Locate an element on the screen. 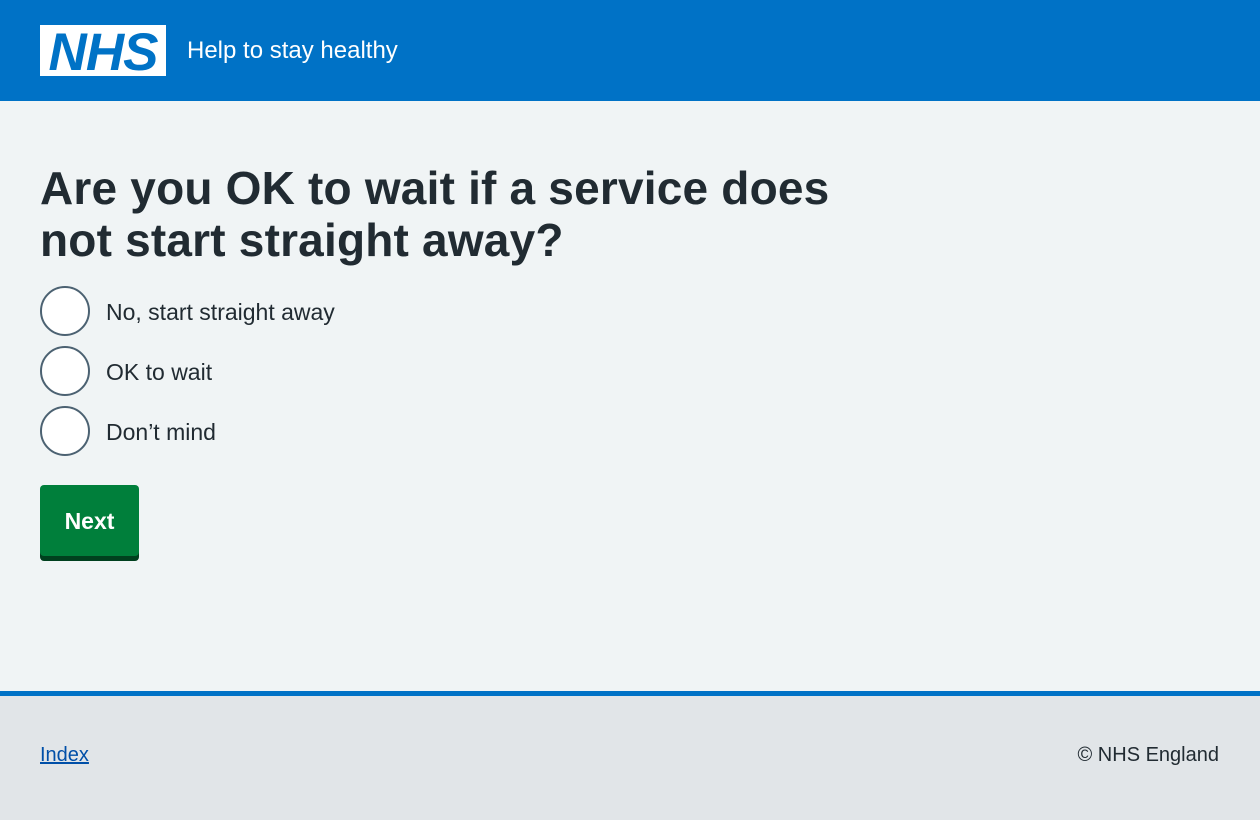 The image size is (1260, 820). service-name: Help to stay healthy is located at coordinates (292, 50).